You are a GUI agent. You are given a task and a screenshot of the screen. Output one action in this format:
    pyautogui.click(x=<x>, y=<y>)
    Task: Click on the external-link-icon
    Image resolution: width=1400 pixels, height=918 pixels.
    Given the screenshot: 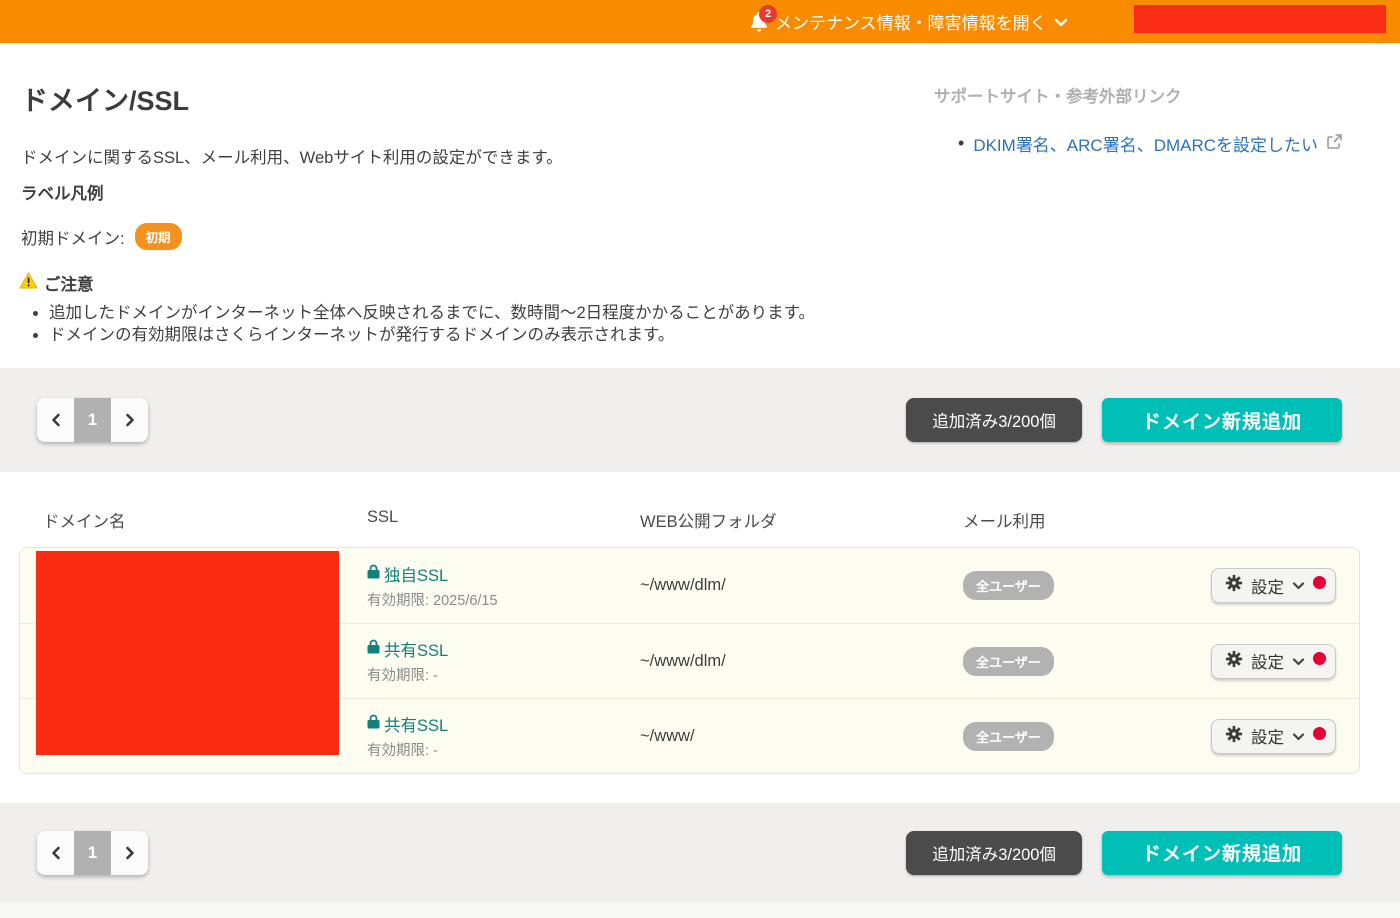 What is the action you would take?
    pyautogui.click(x=1334, y=143)
    